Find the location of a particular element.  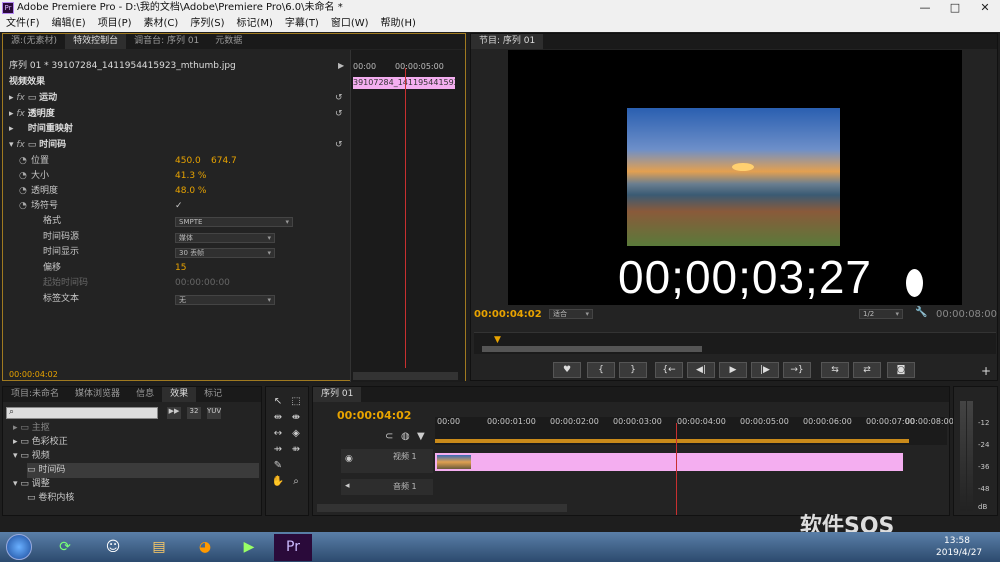

tab-info: 信息 is located at coordinates (145, 394).